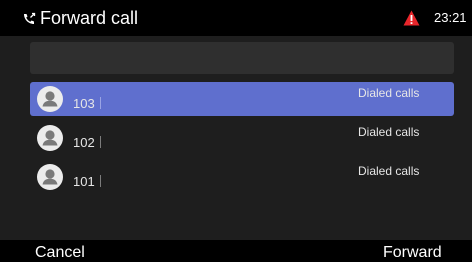 This screenshot has width=472, height=262. I want to click on contact-row: 102 Dialed calls, so click(242, 138).